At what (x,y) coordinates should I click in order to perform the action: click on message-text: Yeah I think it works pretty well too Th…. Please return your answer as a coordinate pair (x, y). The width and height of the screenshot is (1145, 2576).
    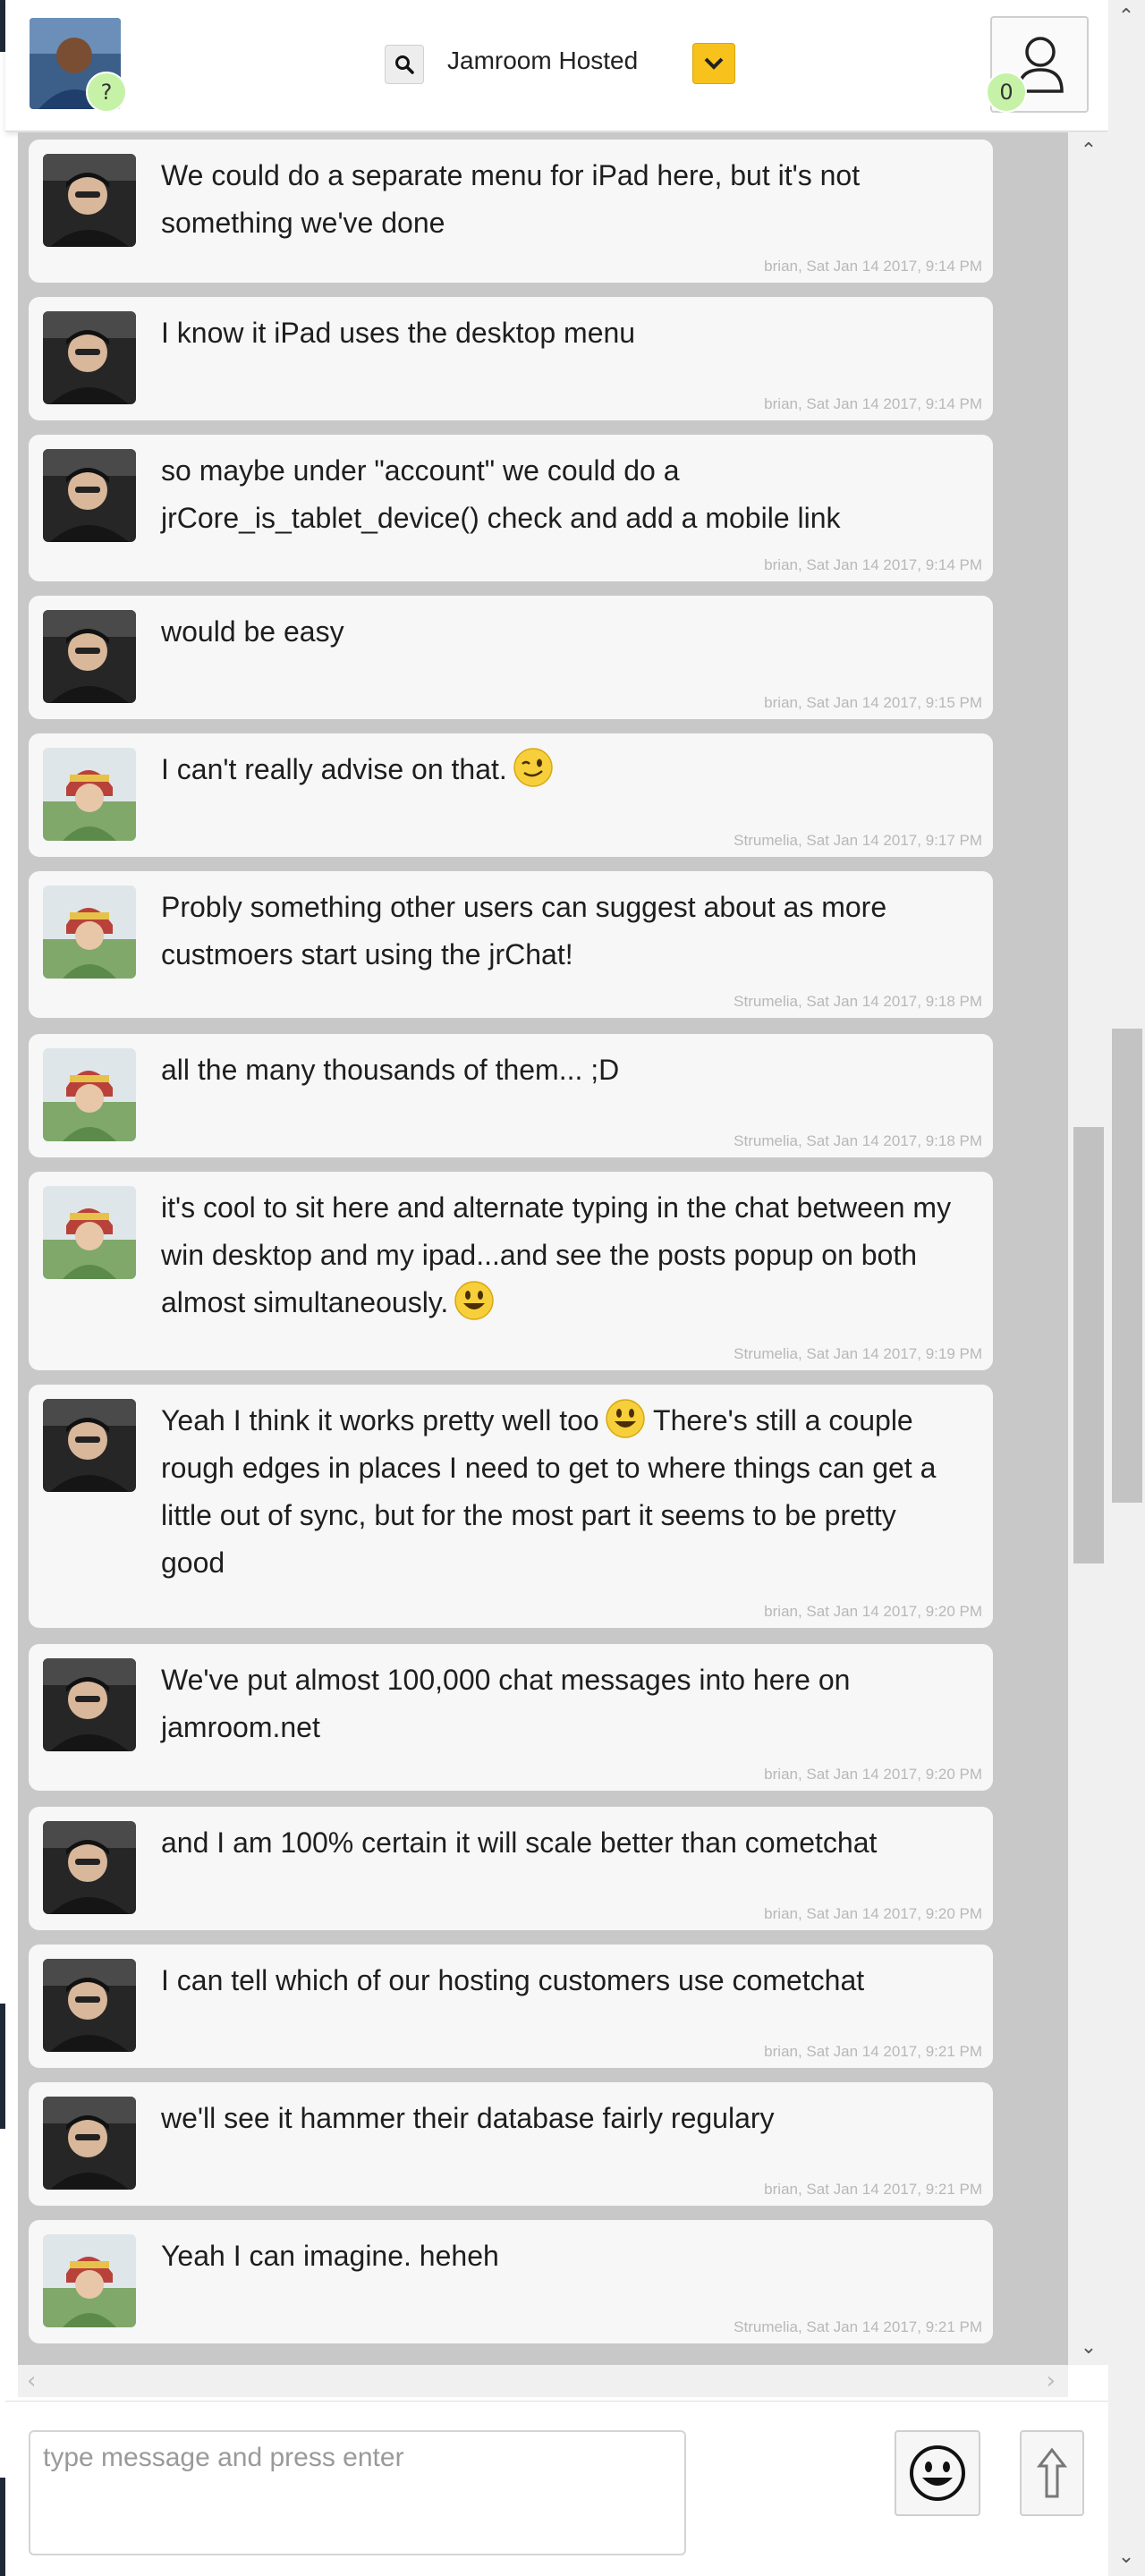
    Looking at the image, I should click on (563, 1492).